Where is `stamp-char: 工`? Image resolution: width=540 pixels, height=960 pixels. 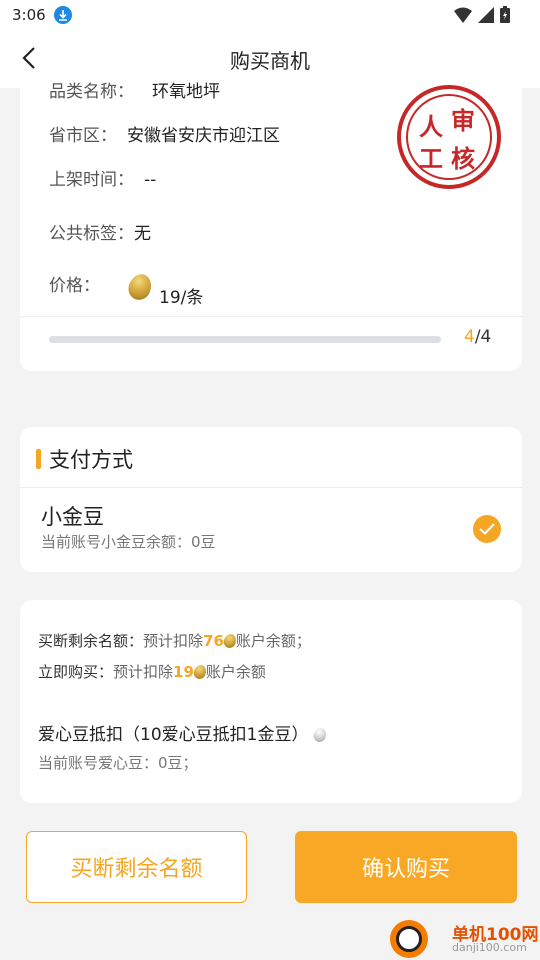
stamp-char: 工 is located at coordinates (431, 158).